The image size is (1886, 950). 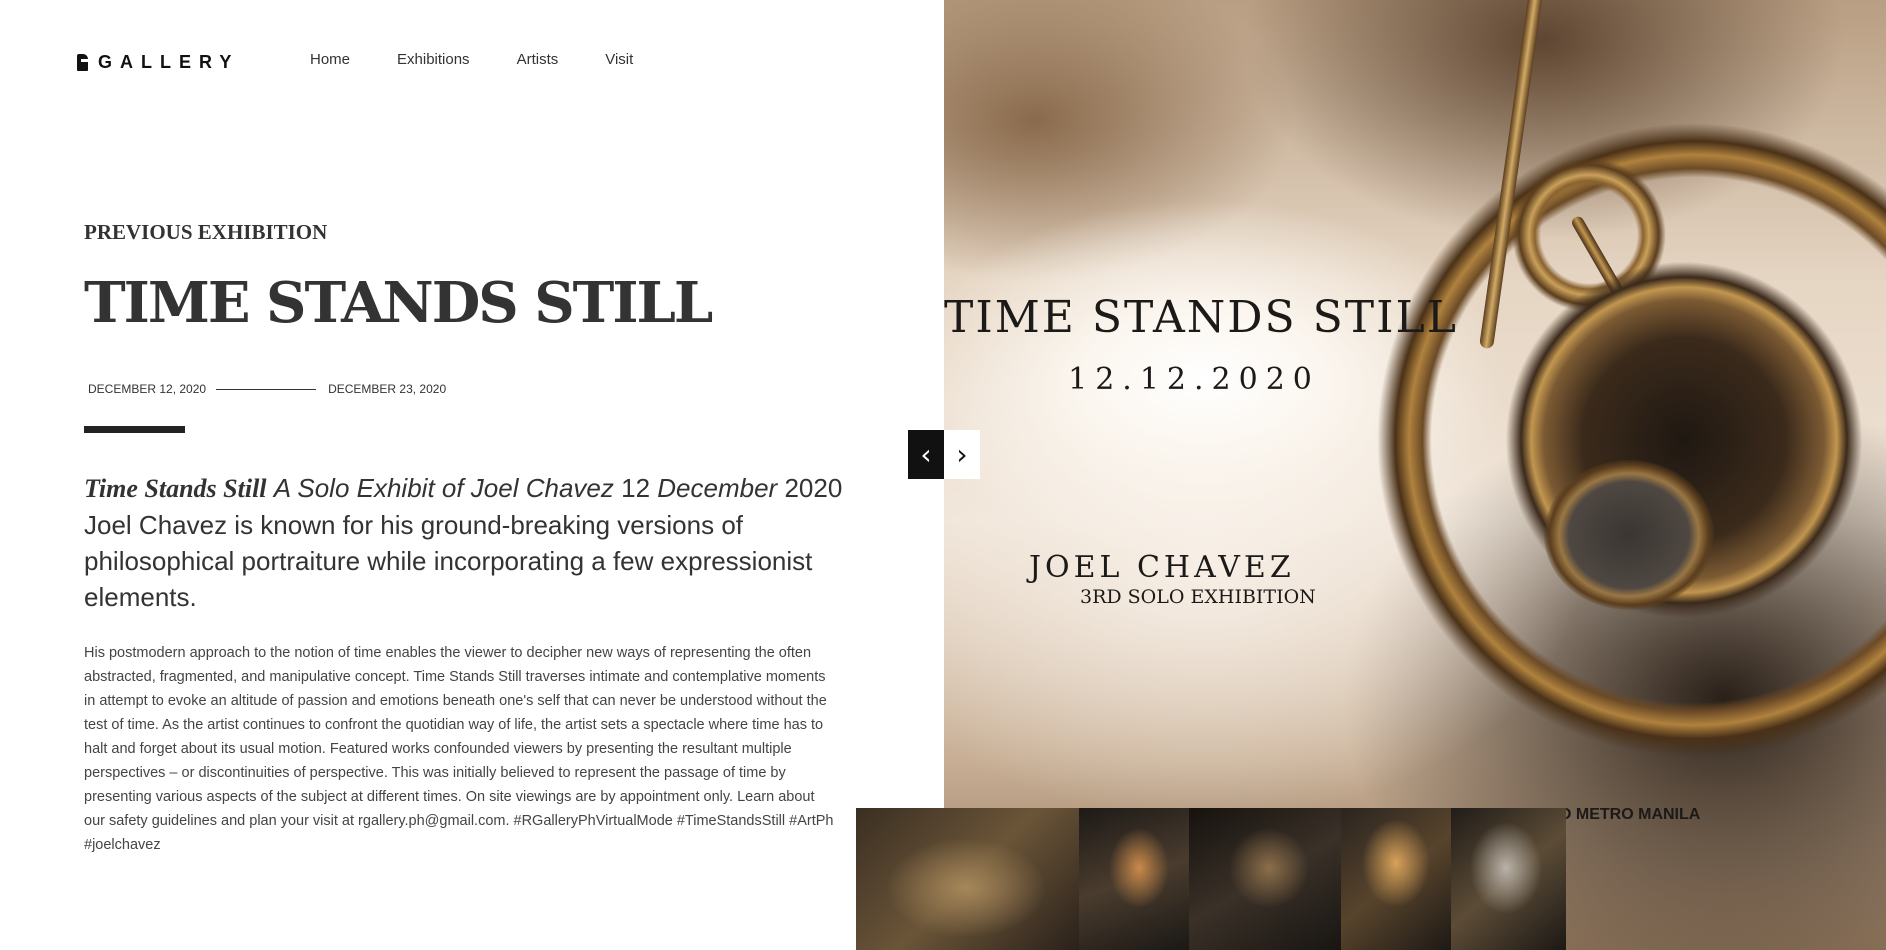 What do you see at coordinates (82, 62) in the screenshot?
I see `logo-r-icon` at bounding box center [82, 62].